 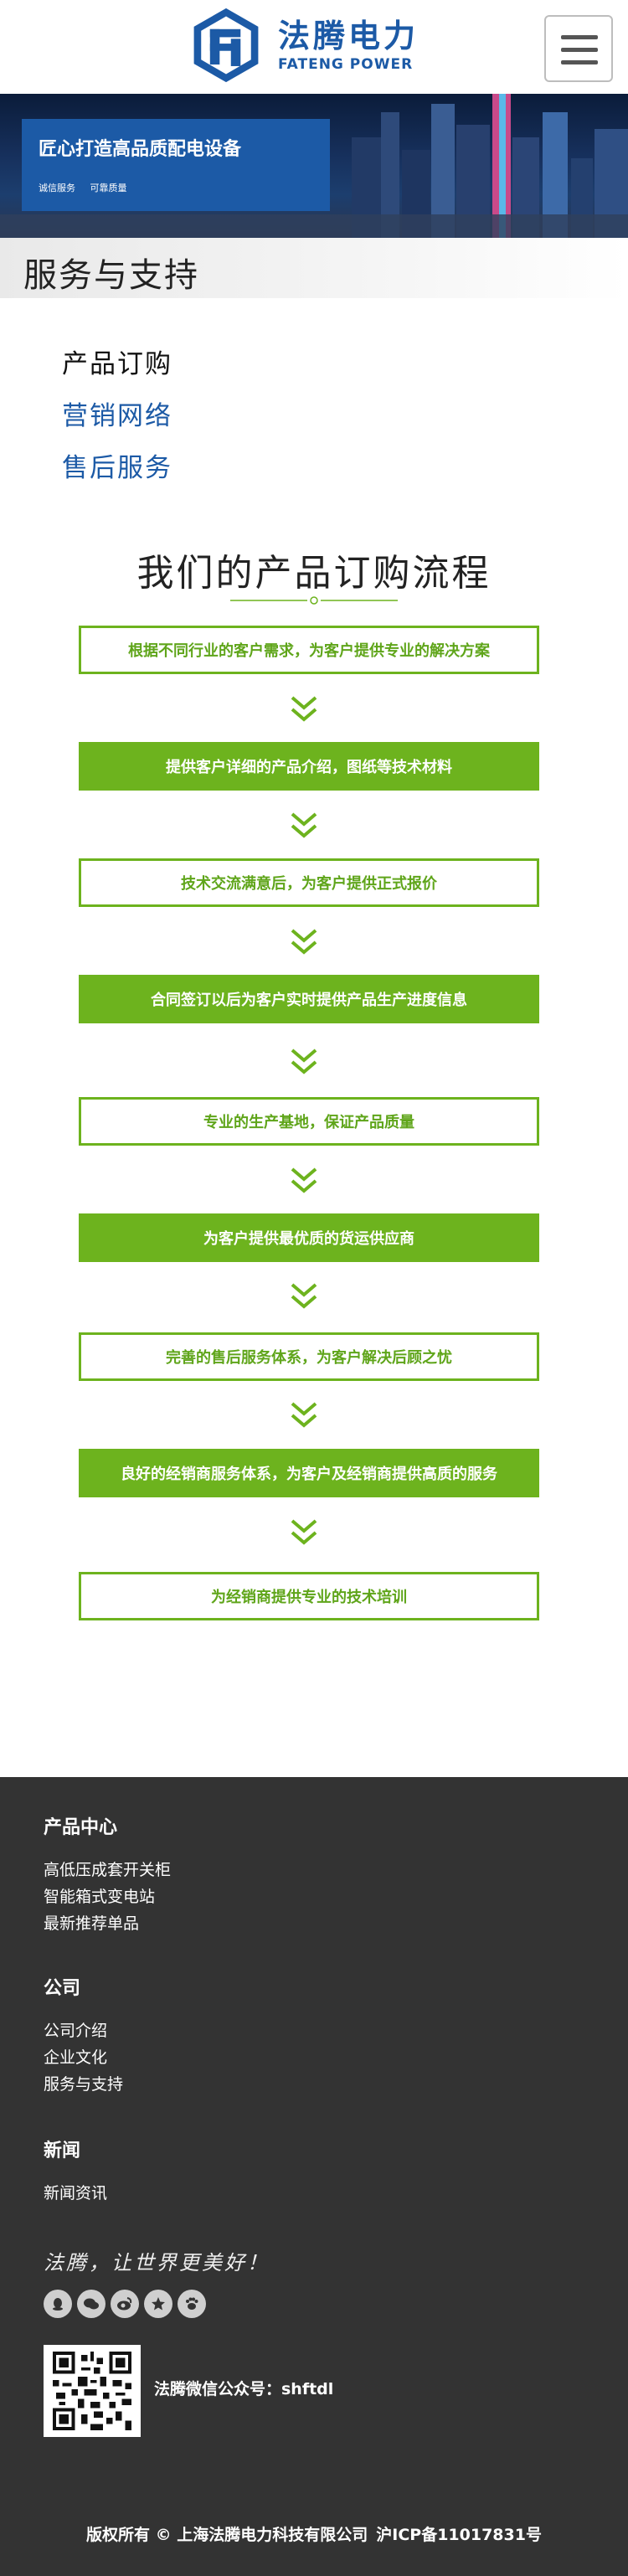 I want to click on process-step: 完善的售后服务体系，为客户解决后顾之忧, so click(x=309, y=1356).